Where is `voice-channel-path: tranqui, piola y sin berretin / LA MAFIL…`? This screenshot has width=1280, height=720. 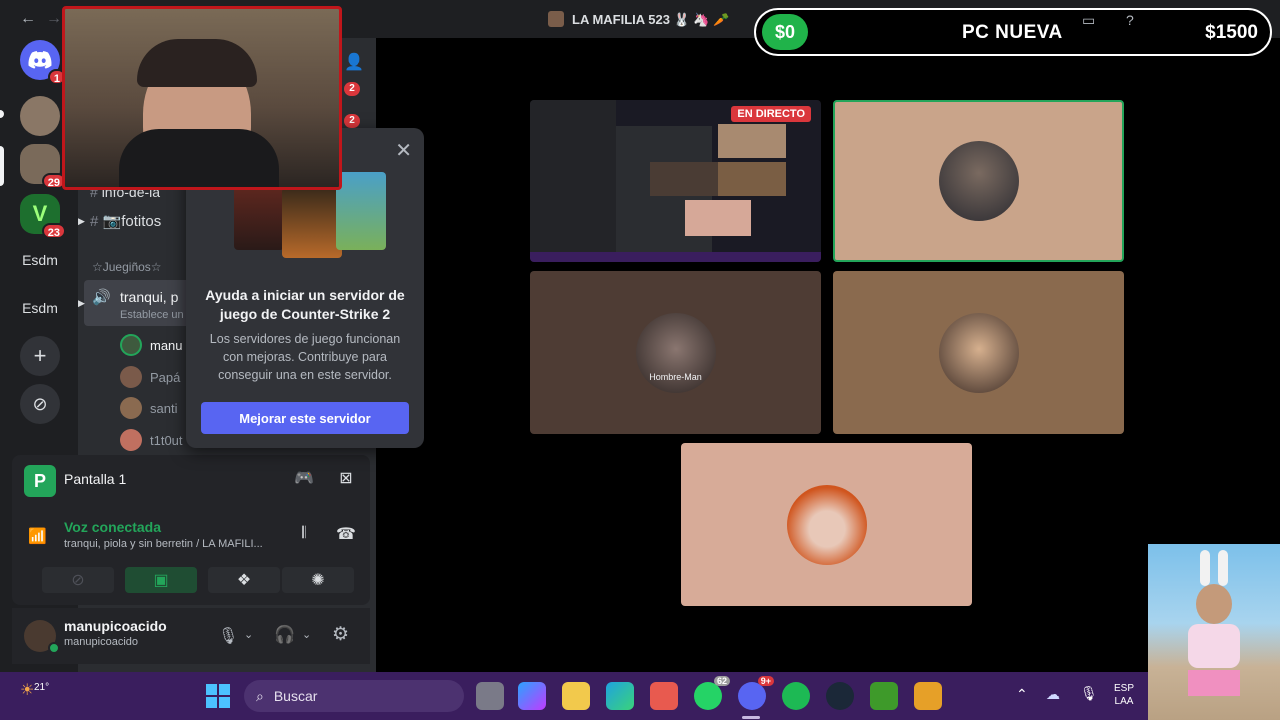
voice-channel-path: tranqui, piola y sin berretin / LA MAFIL… is located at coordinates (174, 544).